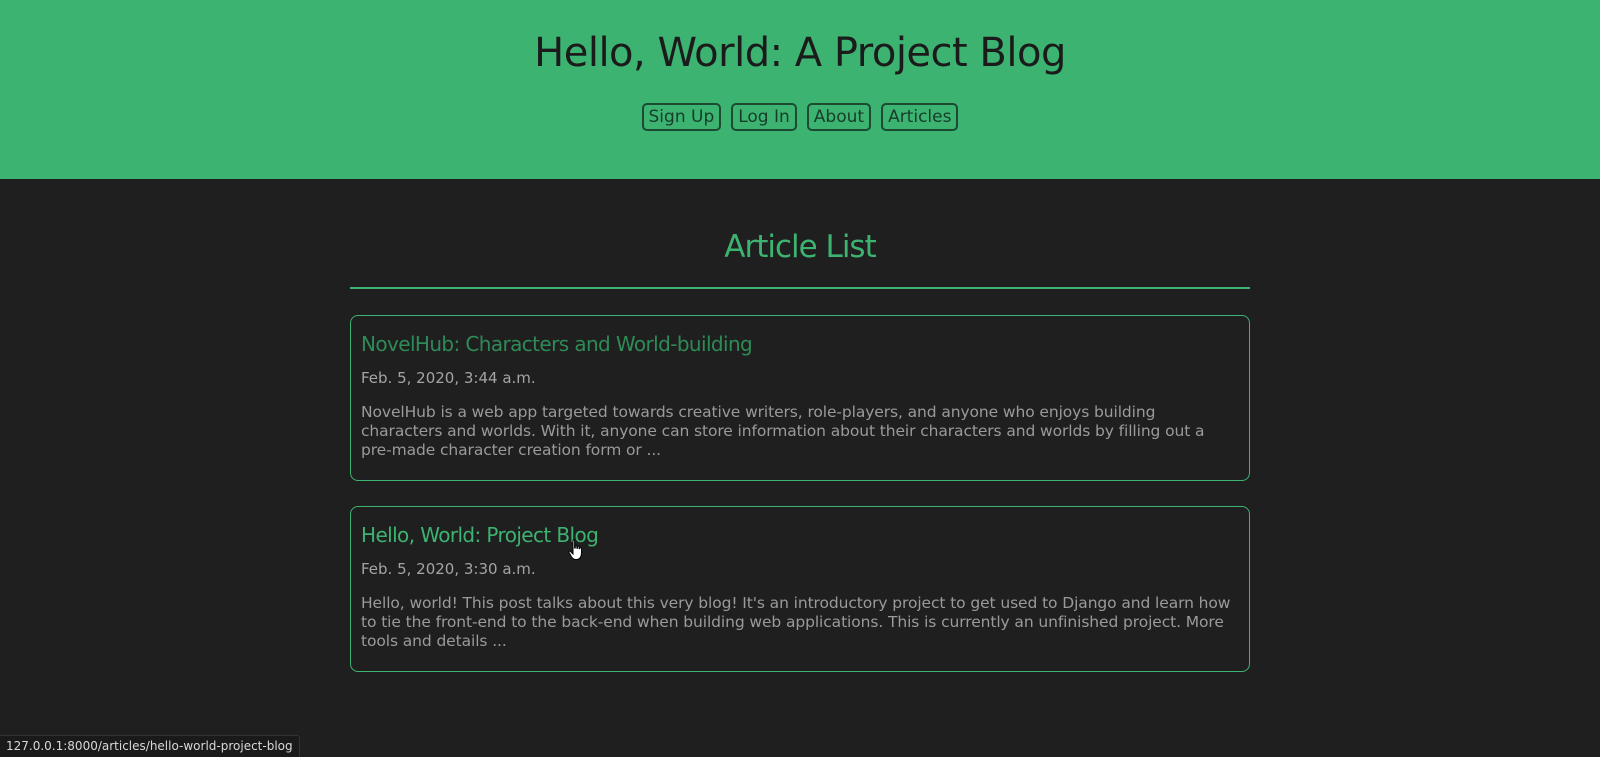 This screenshot has height=757, width=1600. I want to click on nav-about-button: About, so click(839, 117).